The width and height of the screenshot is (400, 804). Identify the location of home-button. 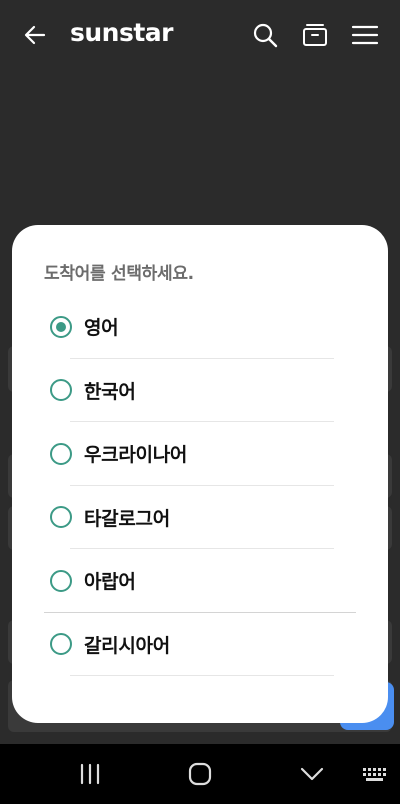
(200, 774).